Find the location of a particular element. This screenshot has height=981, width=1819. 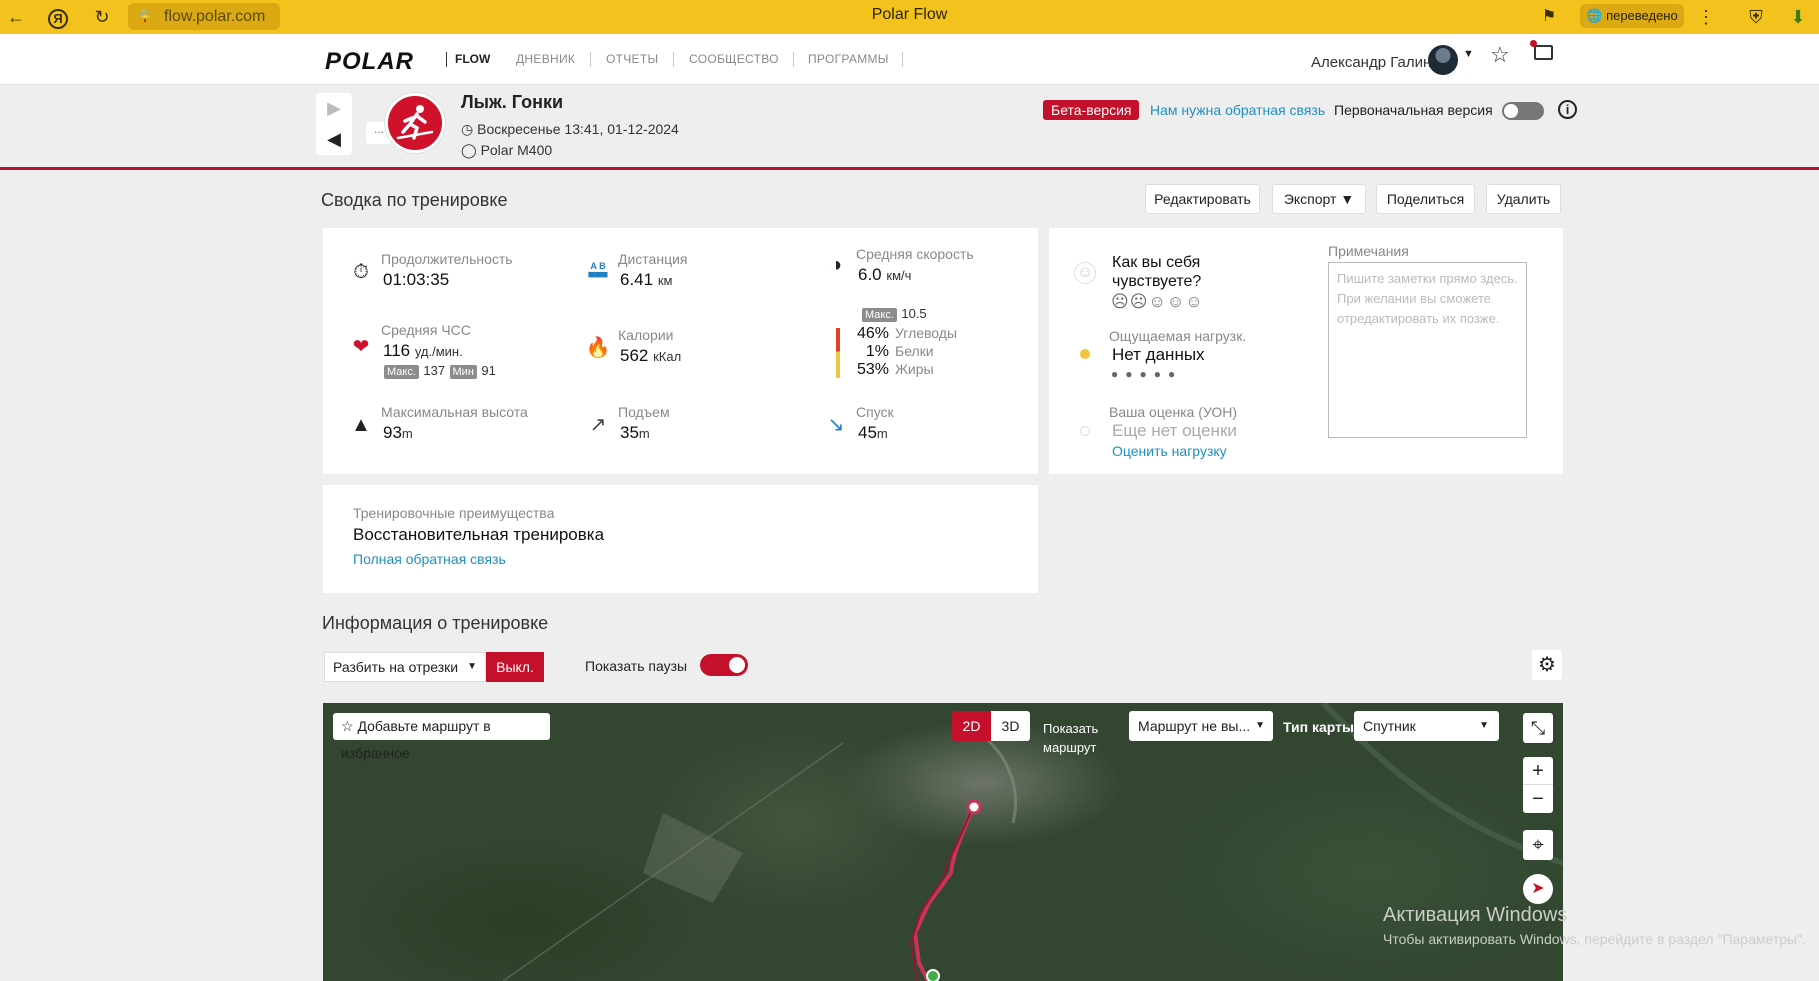

descent-icon: ↘ is located at coordinates (836, 425).